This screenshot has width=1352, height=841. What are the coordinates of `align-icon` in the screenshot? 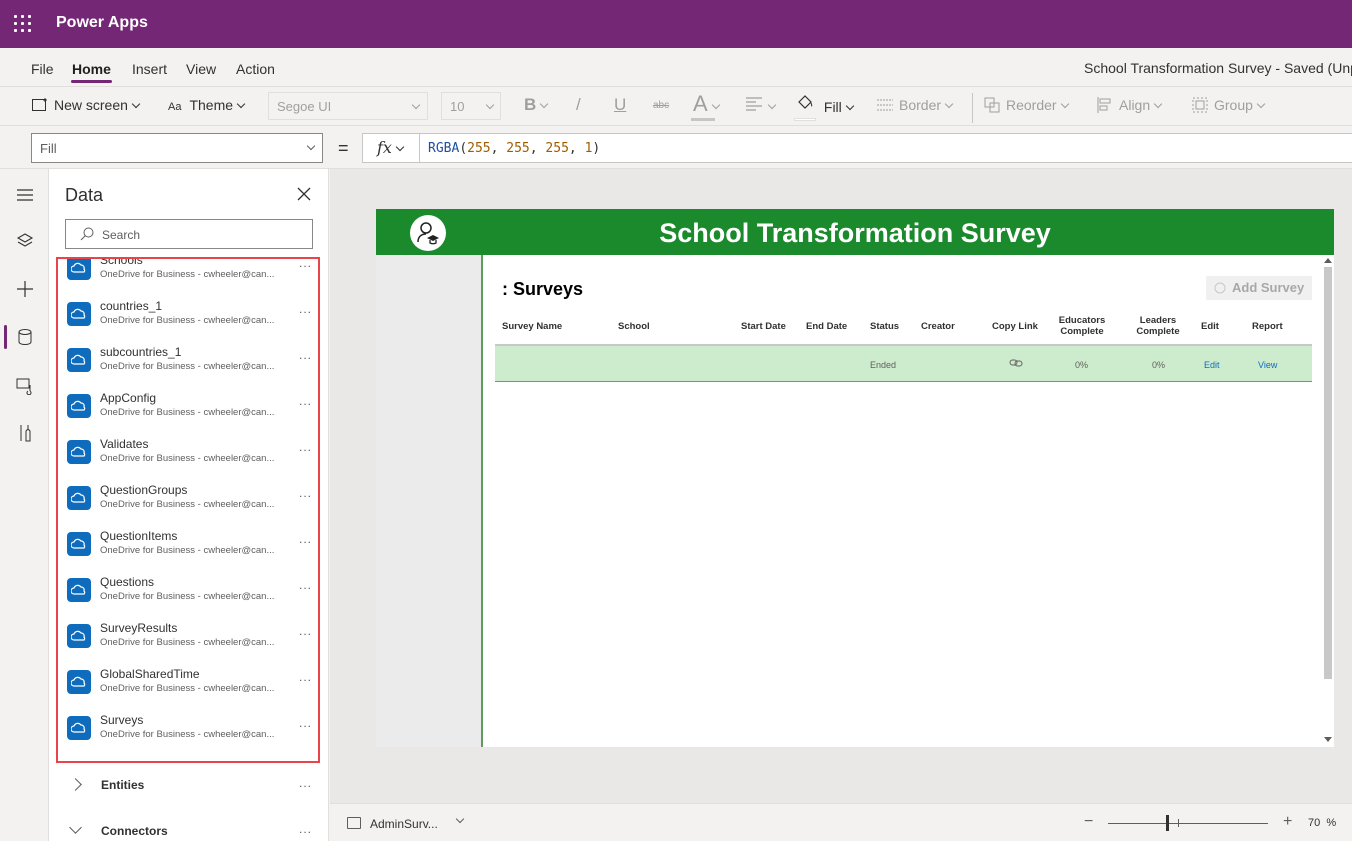 It's located at (1104, 105).